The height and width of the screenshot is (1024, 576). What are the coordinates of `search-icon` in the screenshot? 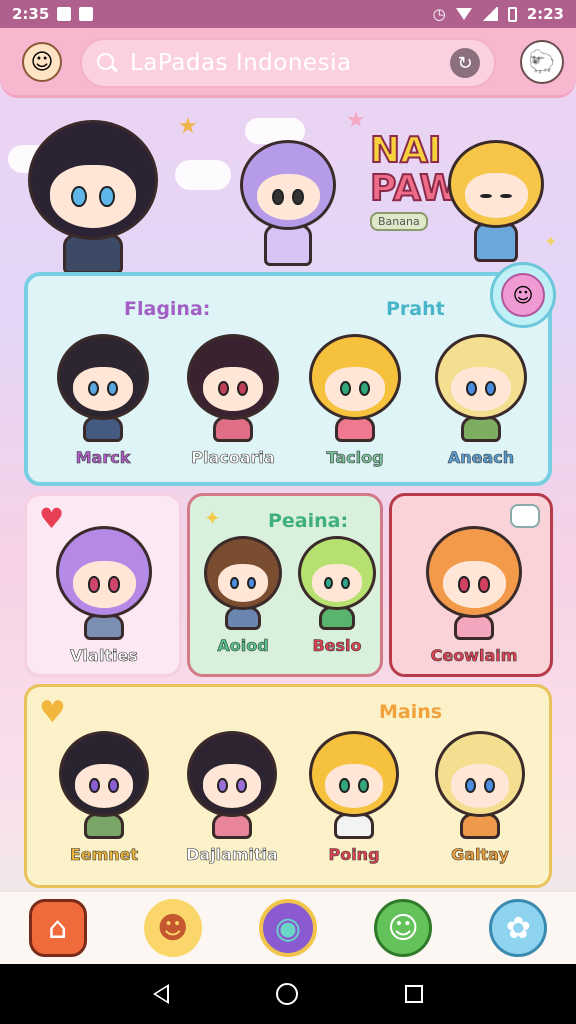 It's located at (107, 63).